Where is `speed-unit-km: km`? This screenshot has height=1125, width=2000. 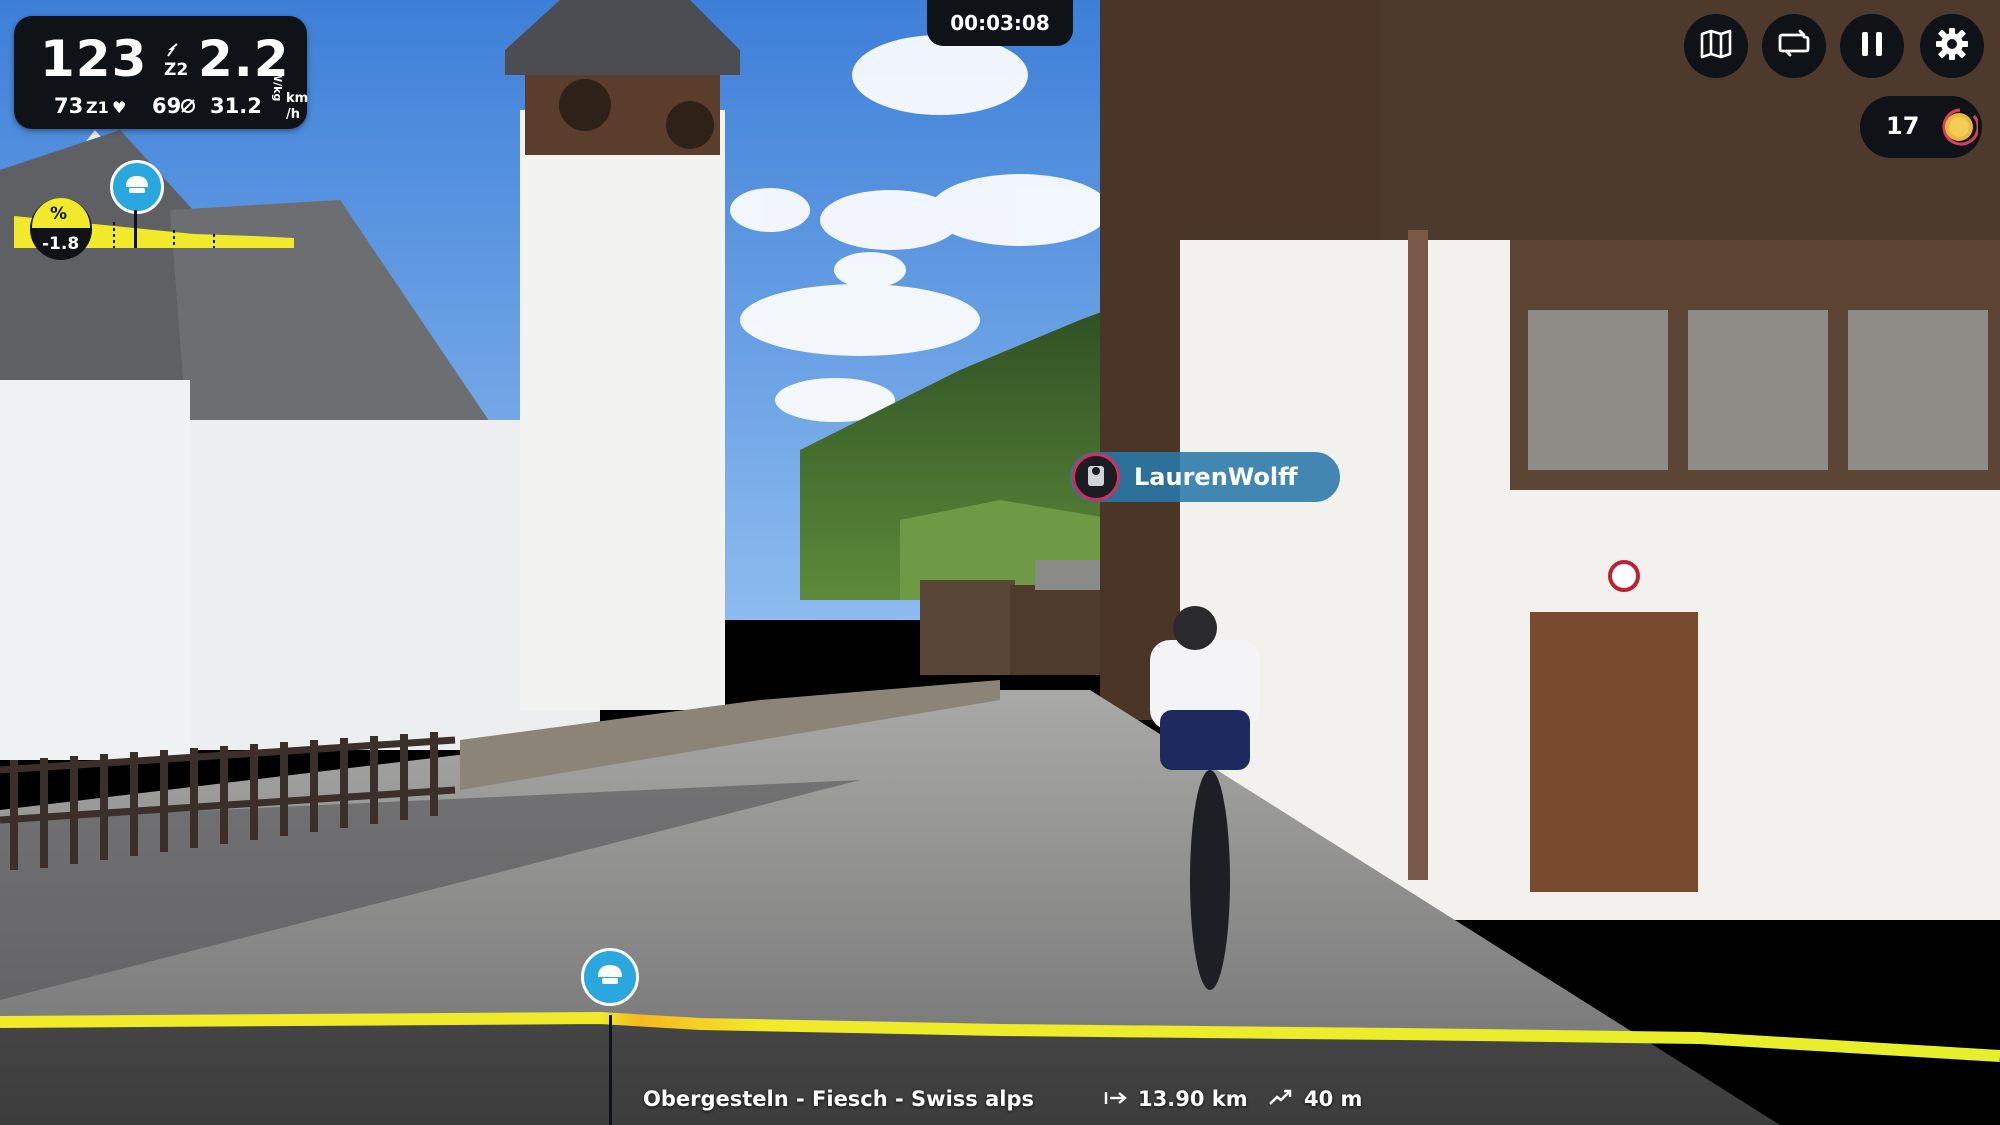
speed-unit-km: km is located at coordinates (297, 98).